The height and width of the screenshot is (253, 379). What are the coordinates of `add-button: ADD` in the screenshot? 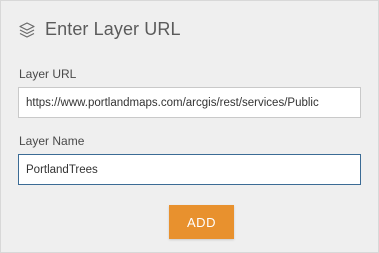 It's located at (201, 222).